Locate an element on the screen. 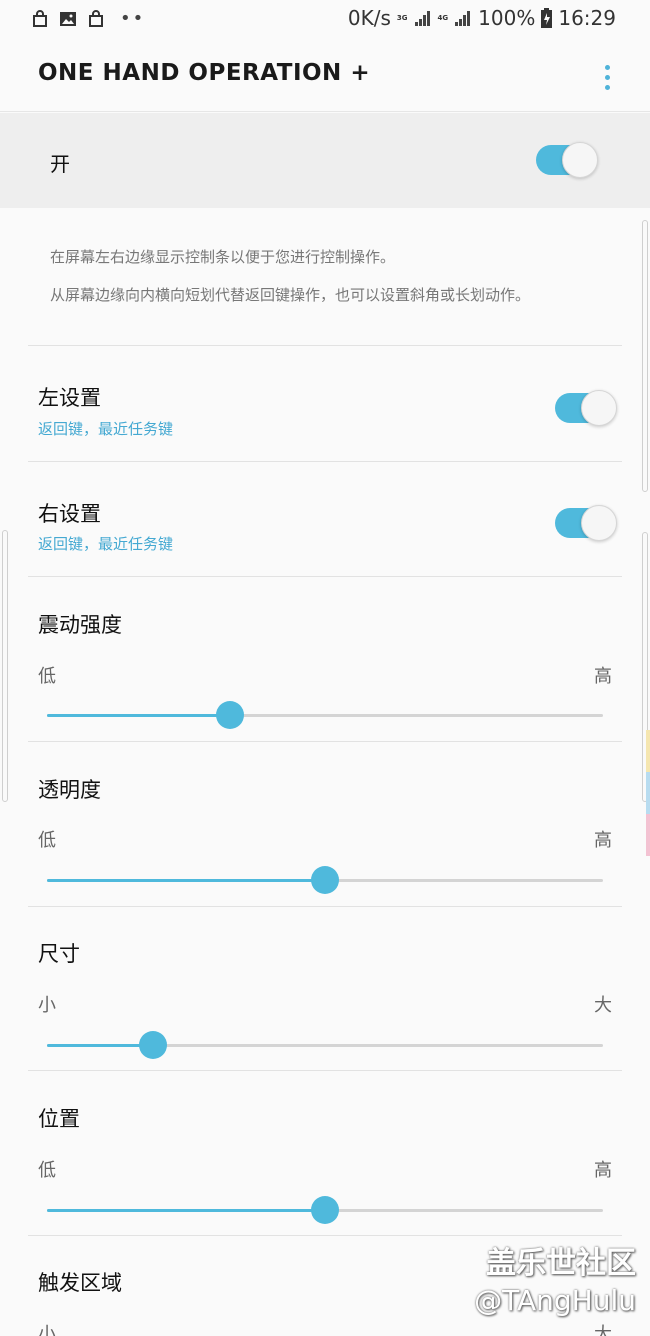  right-settings-toggle is located at coordinates (586, 523).